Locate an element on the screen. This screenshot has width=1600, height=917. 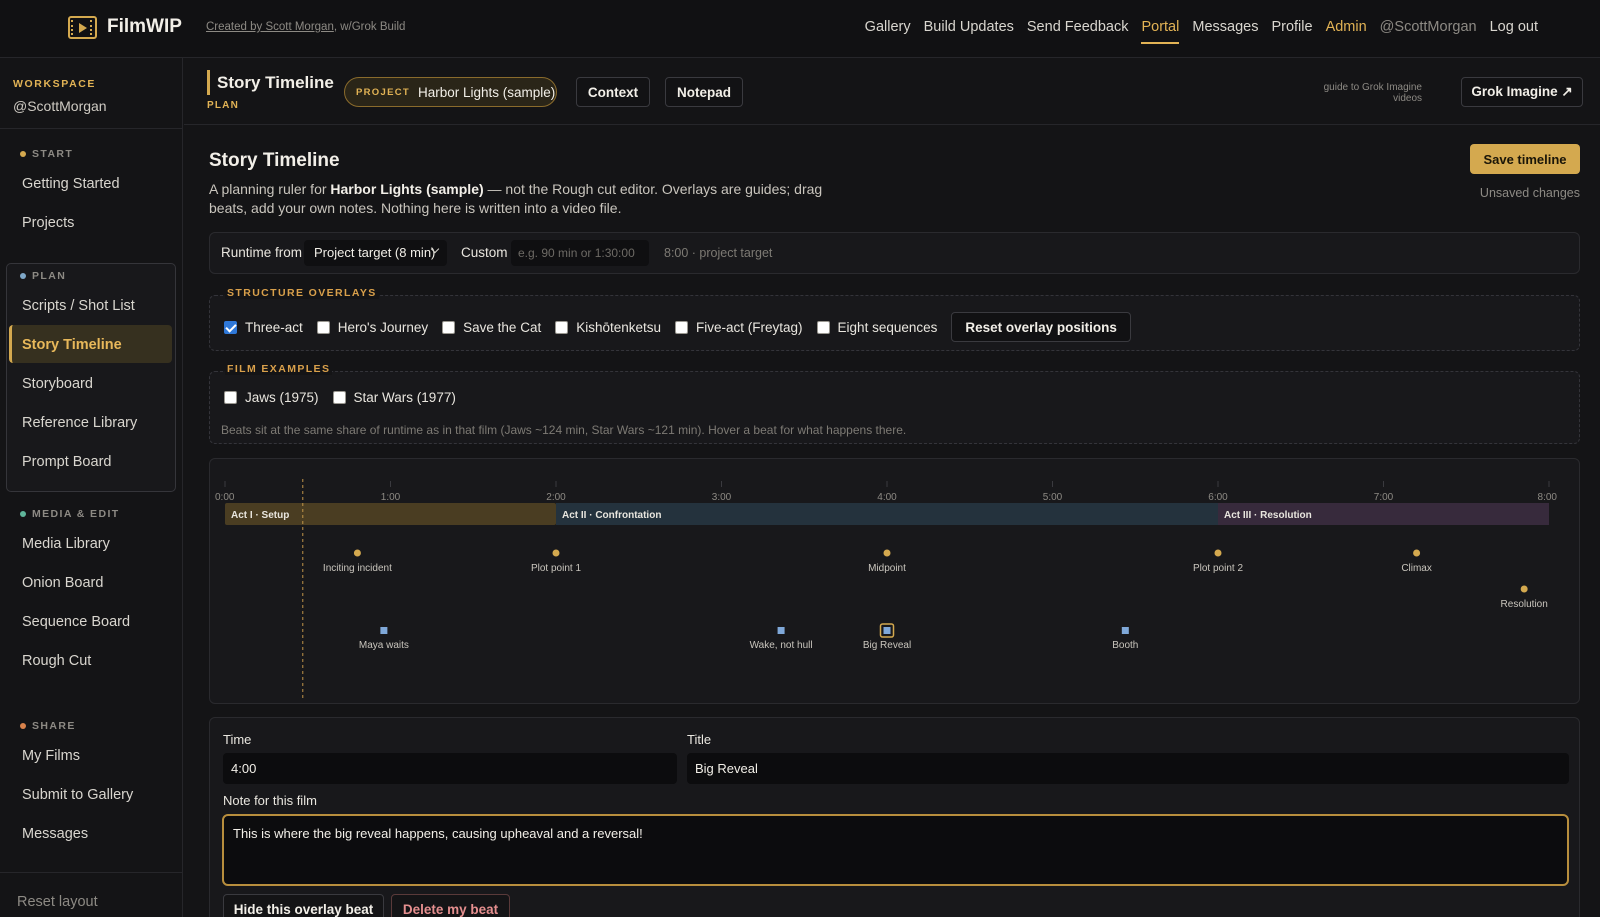
grok-imagine-button: Grok Imagine ↗ is located at coordinates (1522, 92).